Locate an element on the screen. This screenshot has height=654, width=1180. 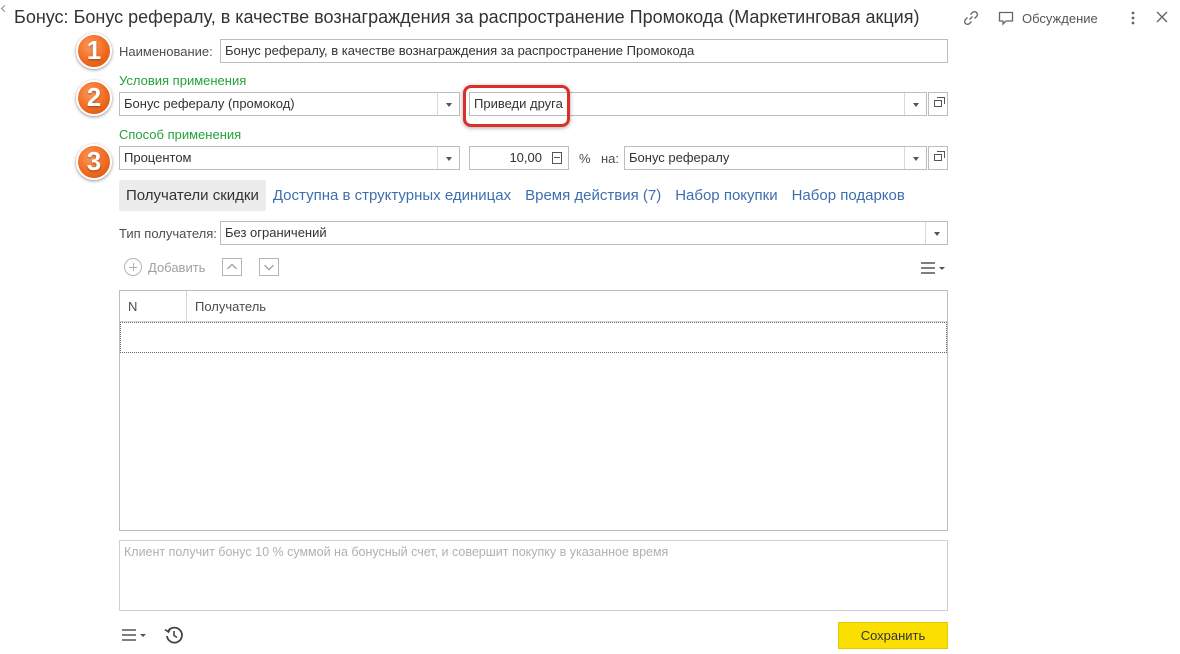
move-up-button is located at coordinates (232, 267).